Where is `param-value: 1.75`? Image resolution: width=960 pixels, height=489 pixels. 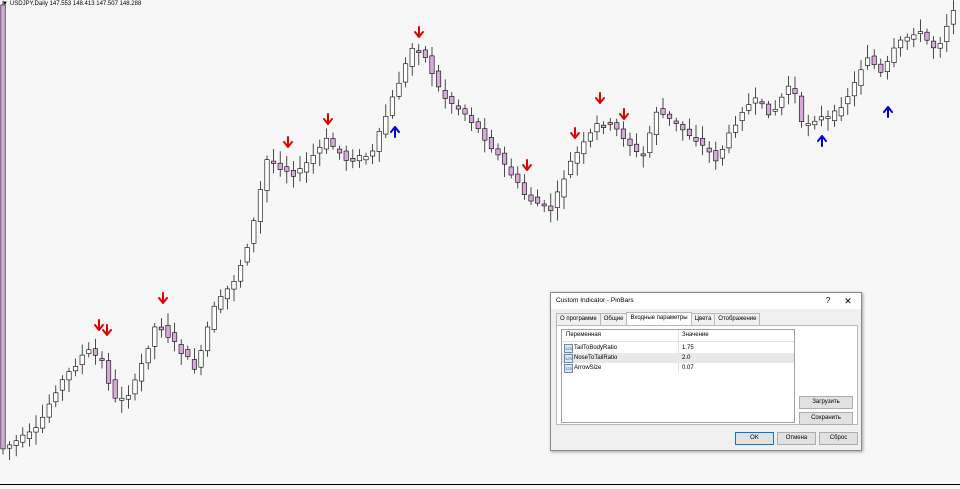 param-value: 1.75 is located at coordinates (688, 348).